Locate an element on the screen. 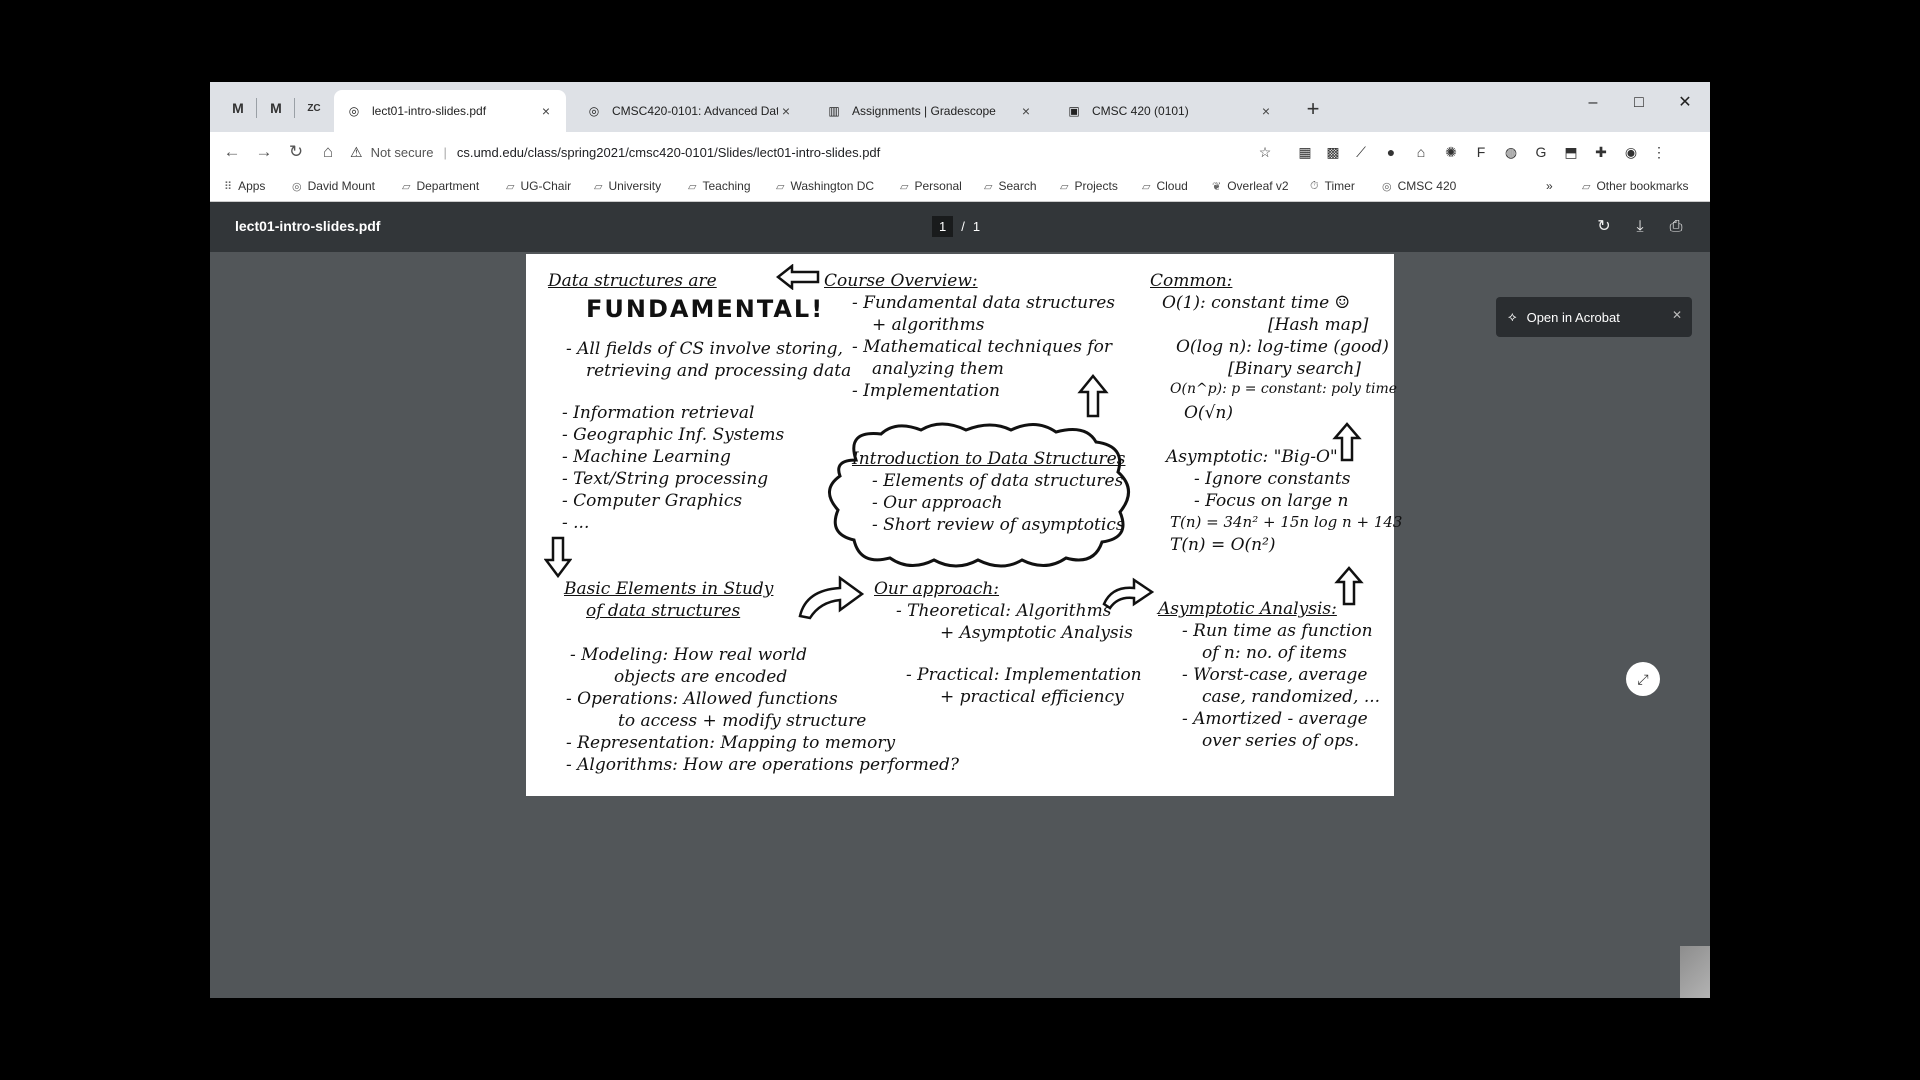 The width and height of the screenshot is (1920, 1080). rotate-icon: ↻ is located at coordinates (1604, 227).